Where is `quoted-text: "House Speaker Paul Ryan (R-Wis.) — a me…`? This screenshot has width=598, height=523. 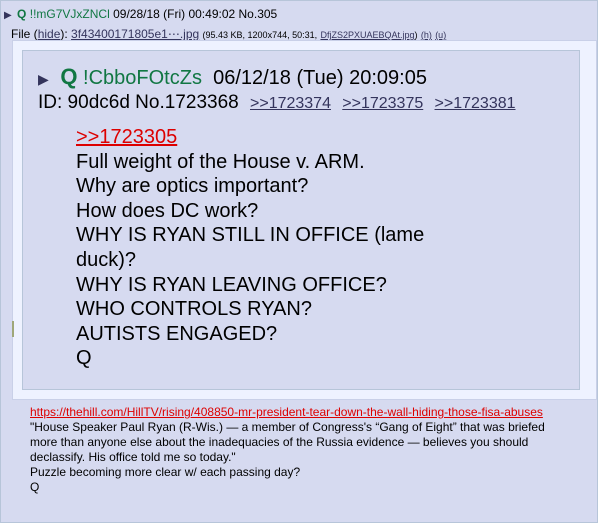 quoted-text: "House Speaker Paul Ryan (R-Wis.) — a me… is located at coordinates (287, 442).